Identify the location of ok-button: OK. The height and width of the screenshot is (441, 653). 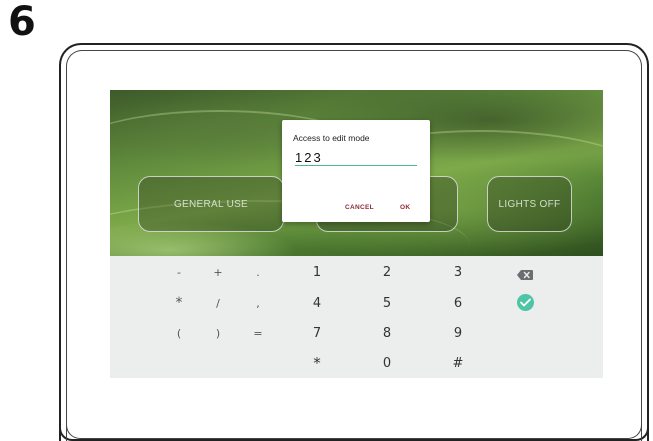
(405, 207).